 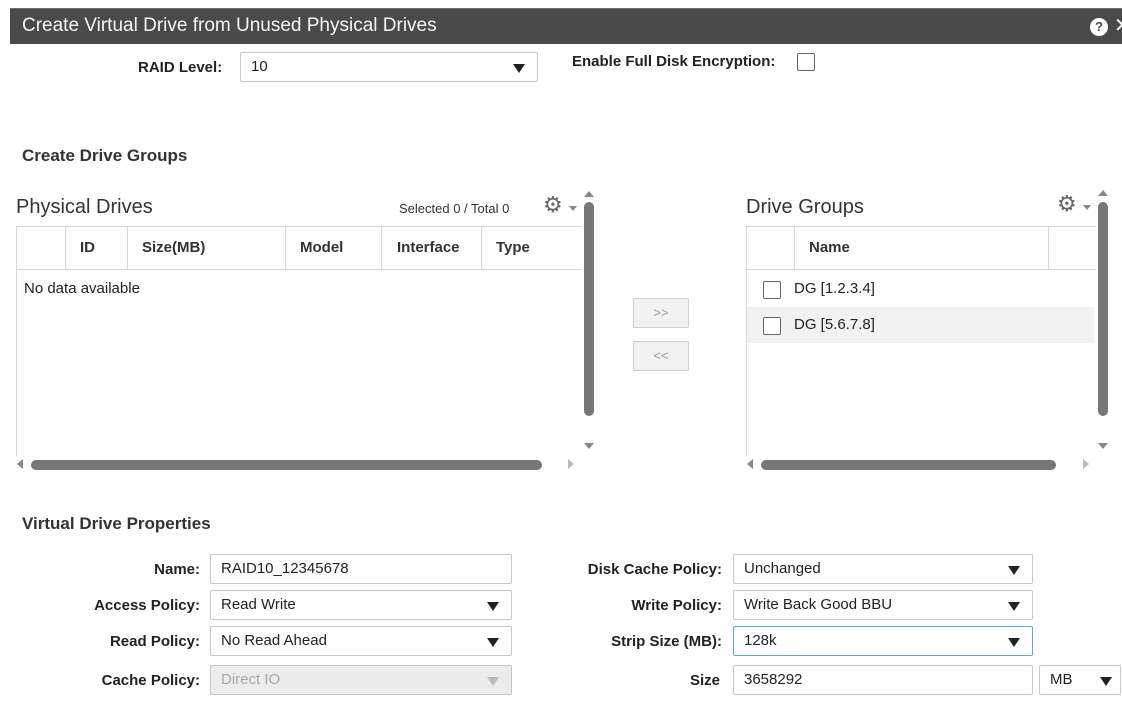 What do you see at coordinates (883, 680) in the screenshot?
I see `size-input: 3658292` at bounding box center [883, 680].